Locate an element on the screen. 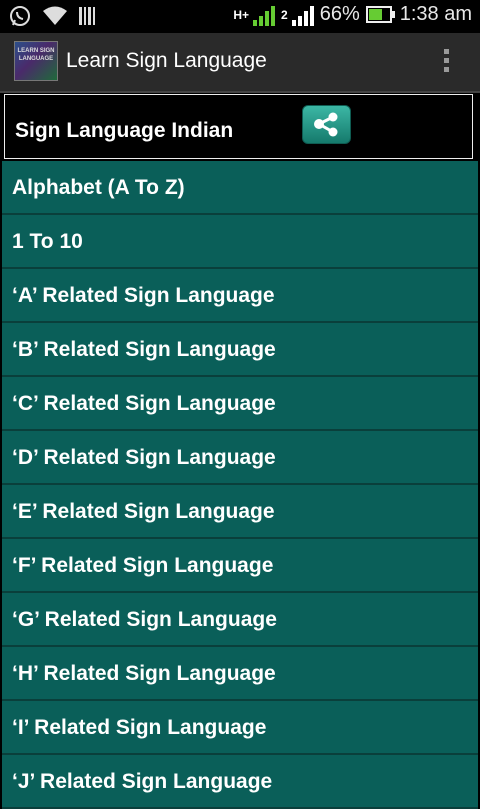  app-title: Learn Sign Language is located at coordinates (166, 60).